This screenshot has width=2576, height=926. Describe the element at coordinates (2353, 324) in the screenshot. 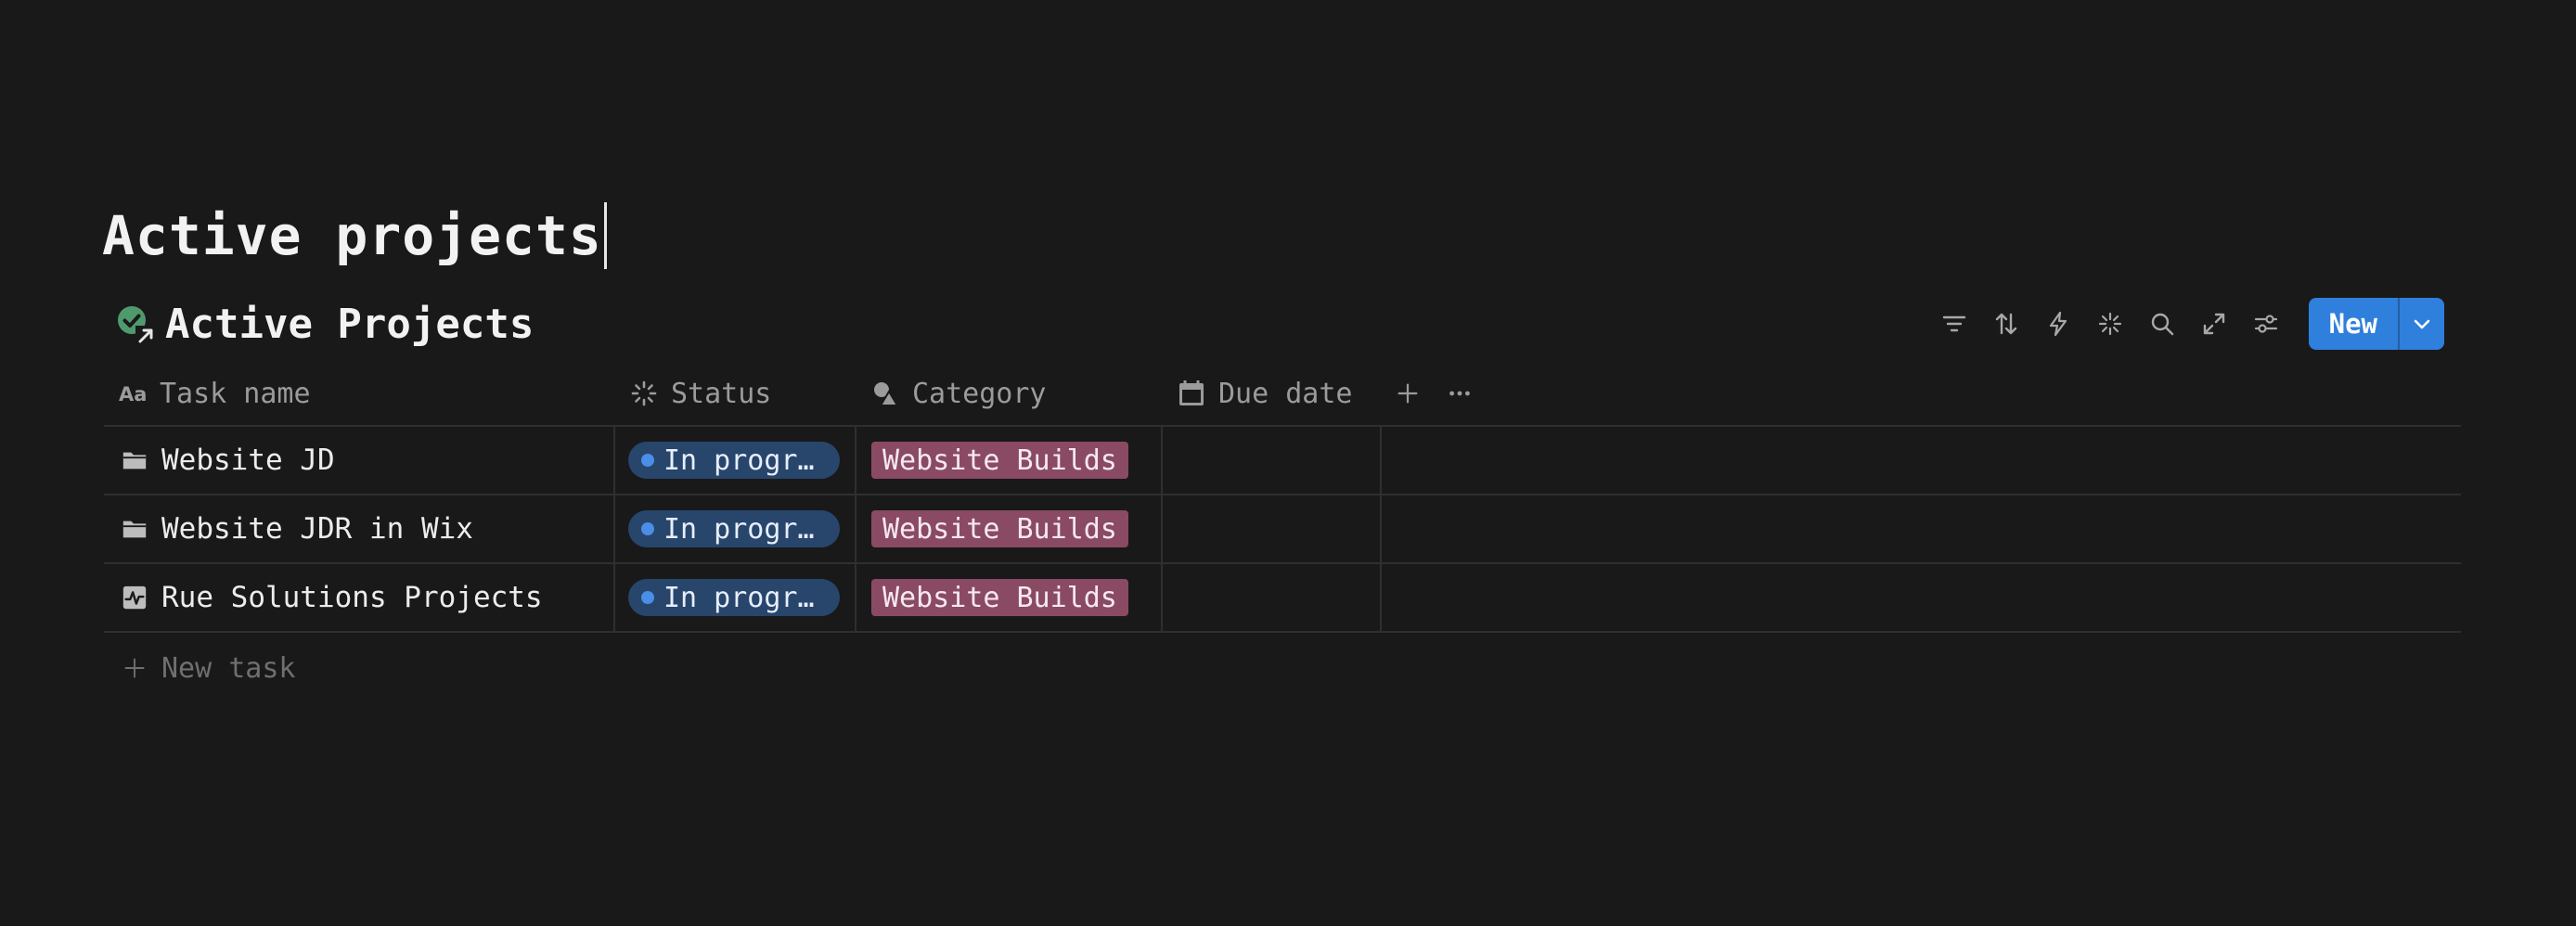

I see `new-button: New` at that location.